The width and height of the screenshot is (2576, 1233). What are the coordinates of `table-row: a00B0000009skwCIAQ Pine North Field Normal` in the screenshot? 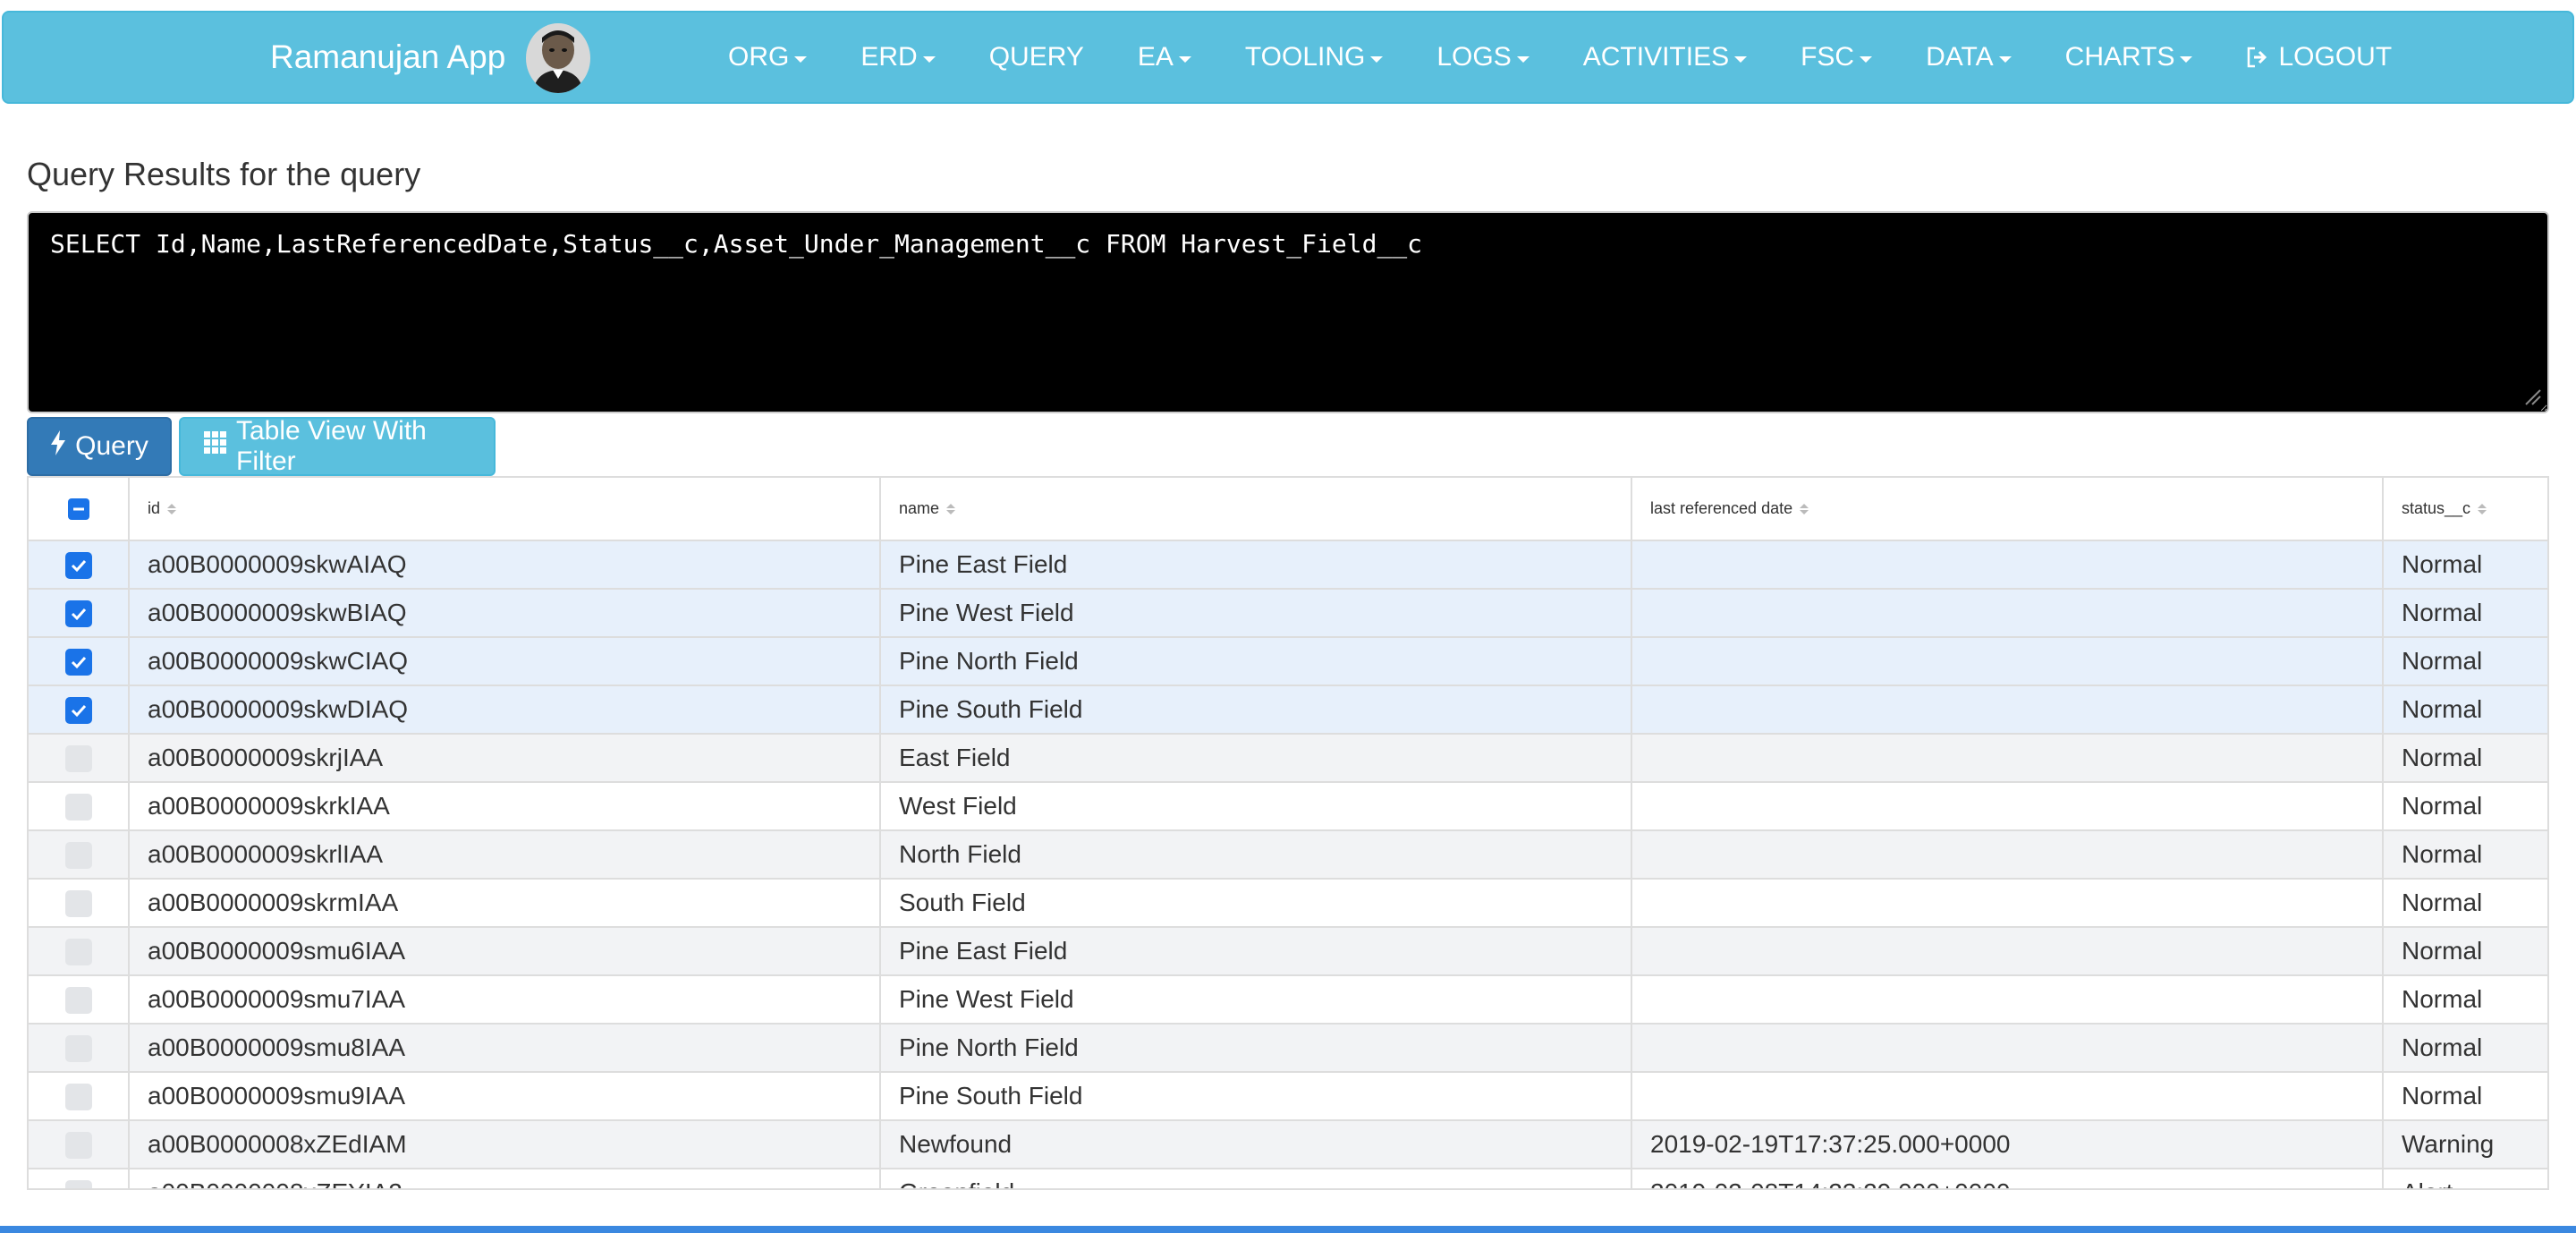 It's located at (1288, 661).